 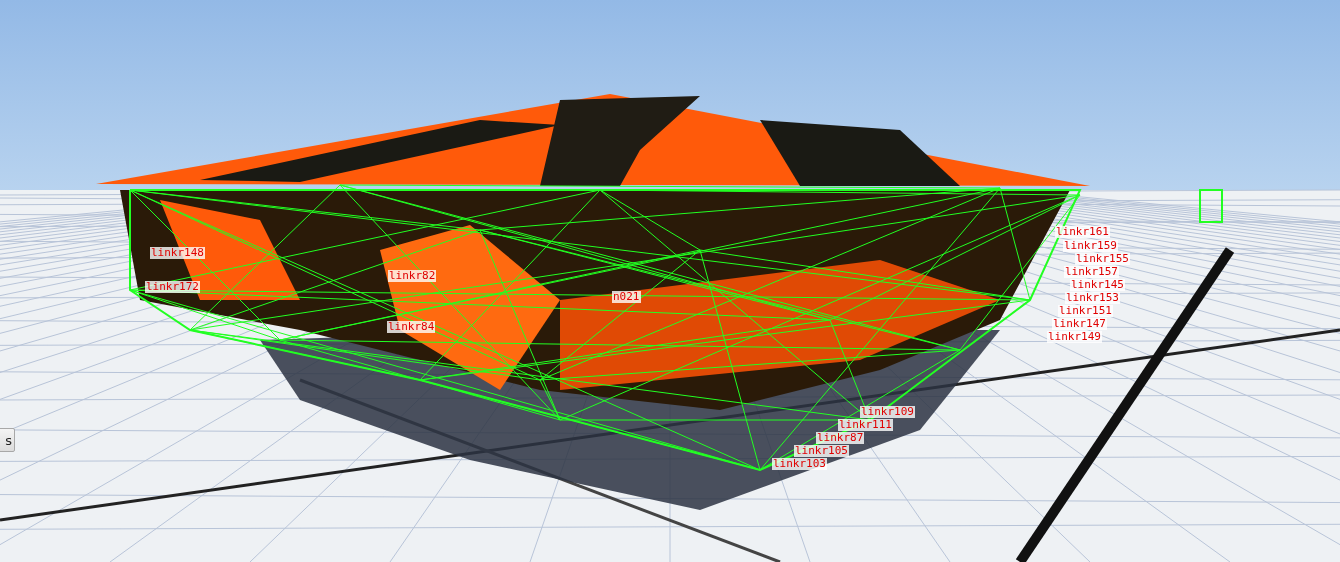 What do you see at coordinates (799, 464) in the screenshot?
I see `node-label: linkr103` at bounding box center [799, 464].